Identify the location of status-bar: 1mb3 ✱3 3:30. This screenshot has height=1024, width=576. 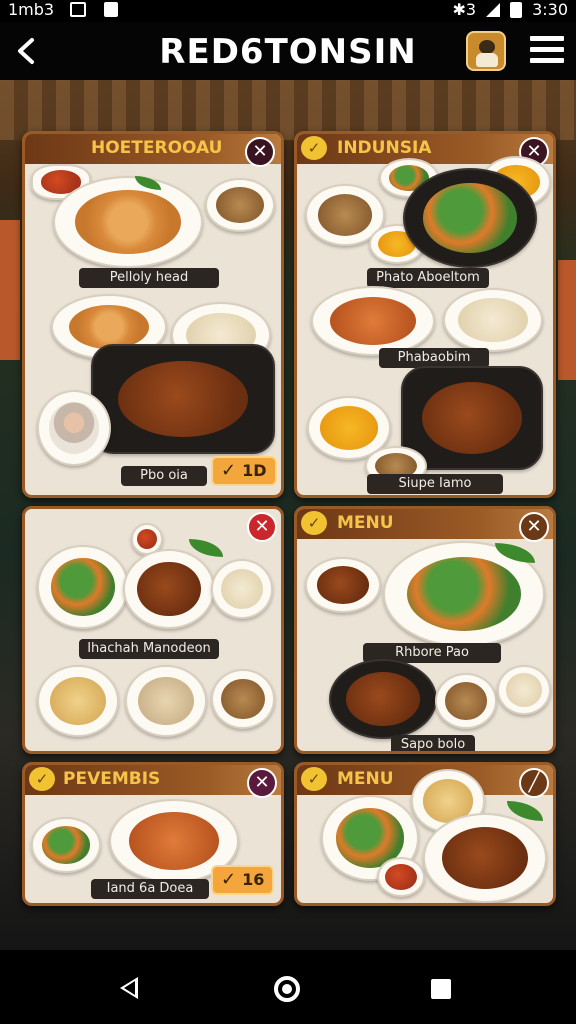
(288, 11).